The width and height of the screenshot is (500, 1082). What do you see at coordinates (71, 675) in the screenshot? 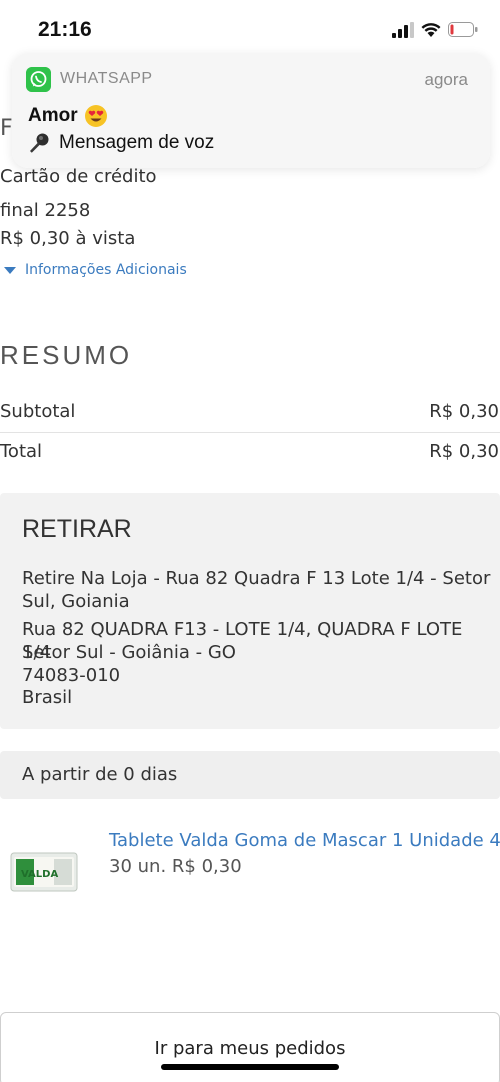
I see `pickup-postal-code: 74083-010` at bounding box center [71, 675].